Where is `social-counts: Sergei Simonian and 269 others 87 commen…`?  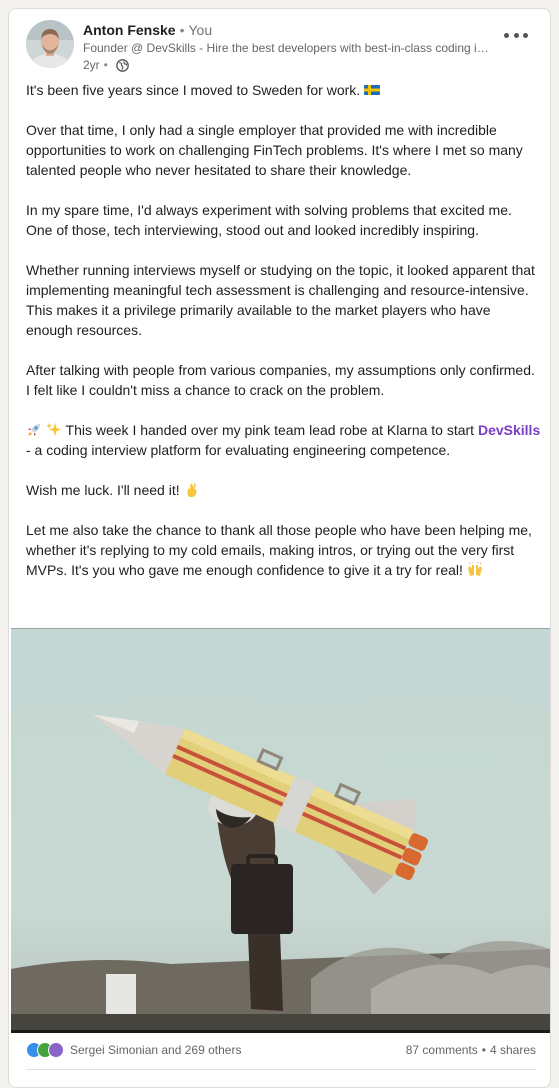 social-counts: Sergei Simonian and 269 others 87 commen… is located at coordinates (281, 1050).